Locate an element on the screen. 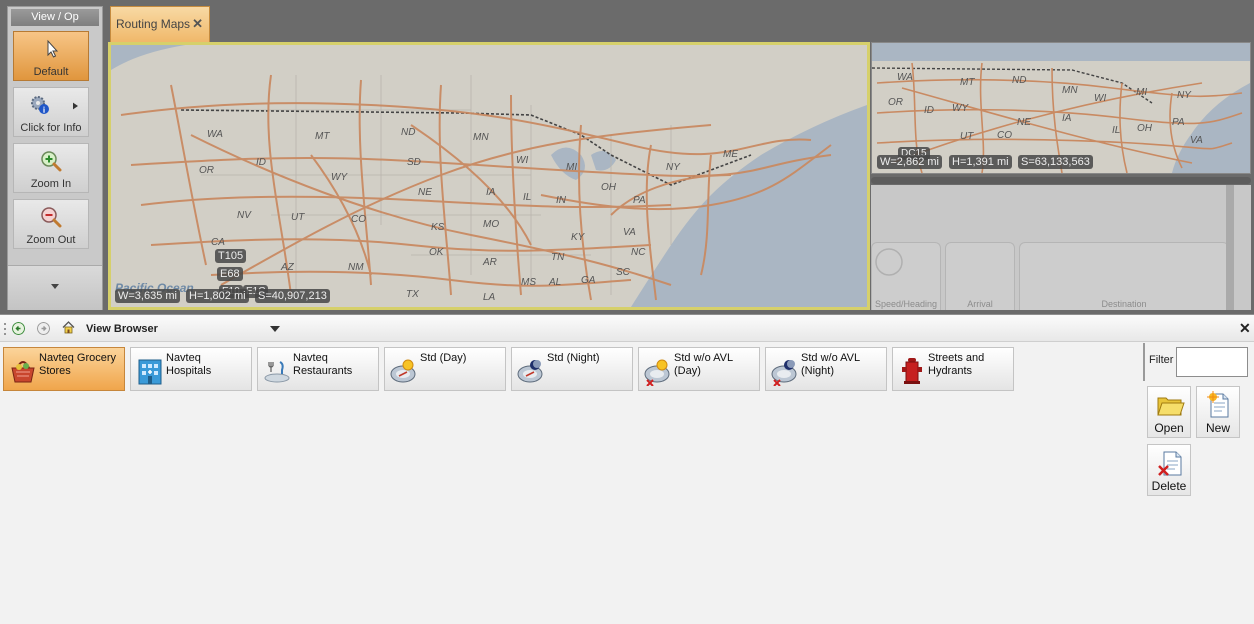 The height and width of the screenshot is (624, 1254). svg-text: TN is located at coordinates (558, 257).